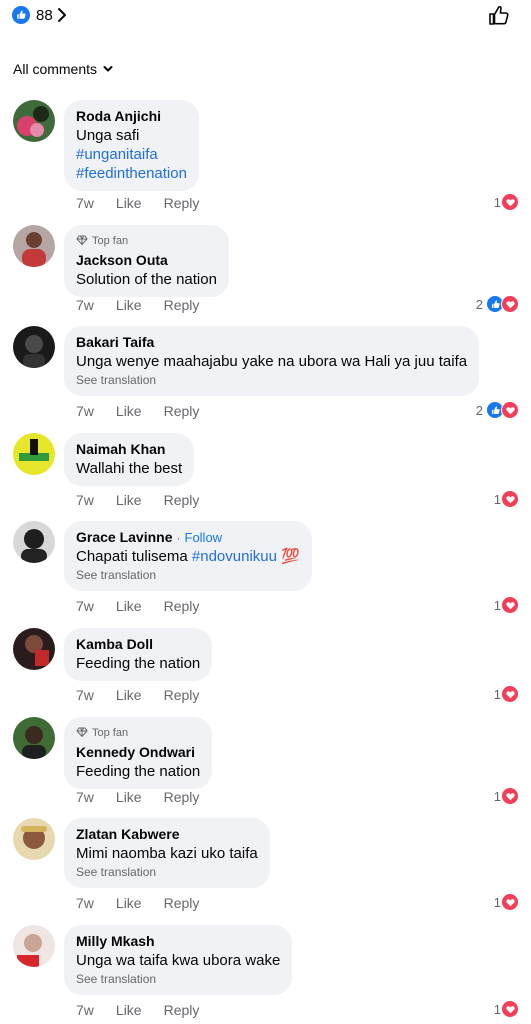 The width and height of the screenshot is (531, 1024). What do you see at coordinates (138, 644) in the screenshot?
I see `comment-author: Kamba Doll` at bounding box center [138, 644].